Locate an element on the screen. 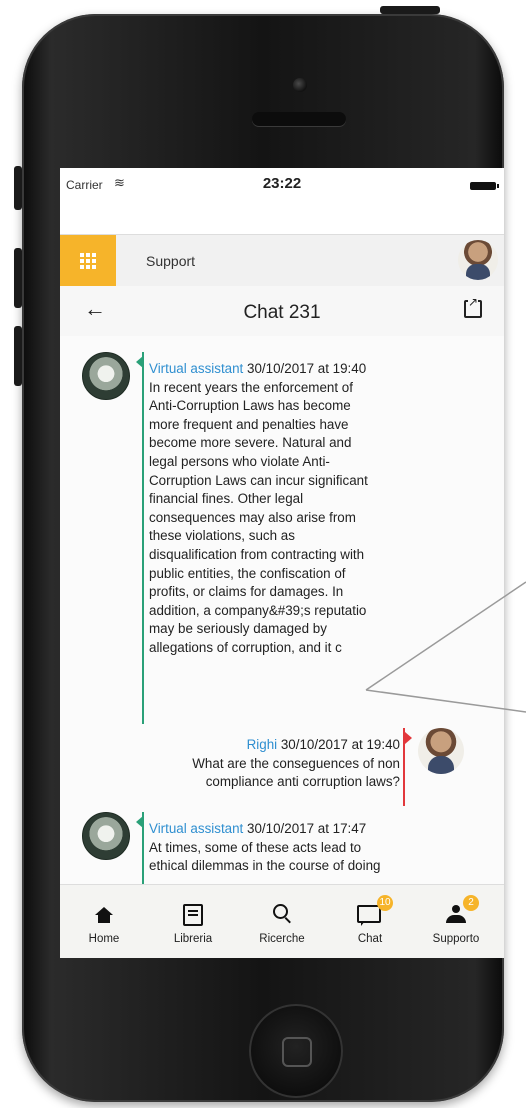  chat-title: Chat 231 is located at coordinates (282, 312).